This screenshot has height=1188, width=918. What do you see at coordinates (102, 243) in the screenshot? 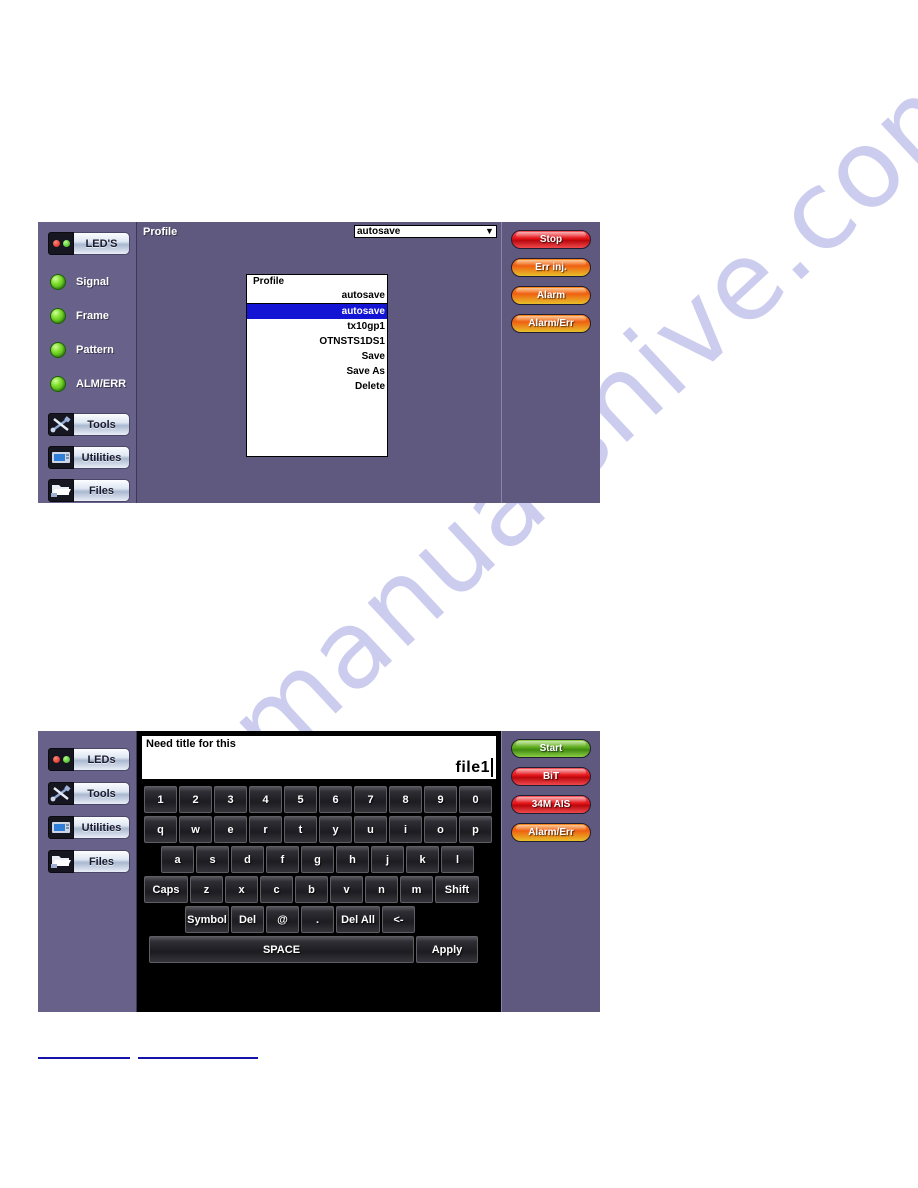
I see `sidebar-item-leds-label: LED'S` at bounding box center [102, 243].